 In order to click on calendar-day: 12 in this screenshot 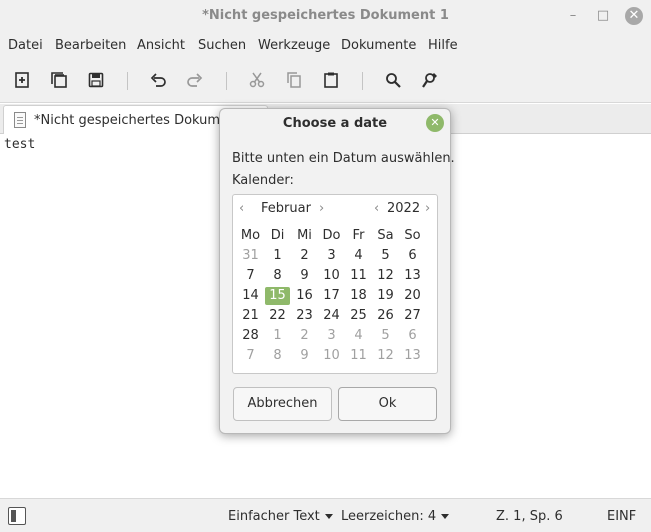, I will do `click(385, 276)`.